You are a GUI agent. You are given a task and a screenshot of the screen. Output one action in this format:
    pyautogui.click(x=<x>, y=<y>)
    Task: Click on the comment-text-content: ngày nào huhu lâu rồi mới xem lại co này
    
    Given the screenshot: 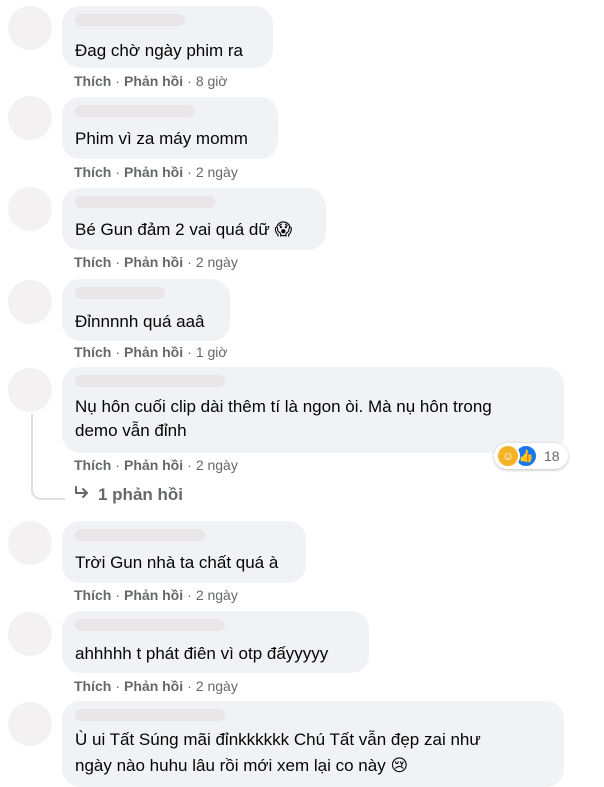 What is the action you would take?
    pyautogui.click(x=230, y=765)
    